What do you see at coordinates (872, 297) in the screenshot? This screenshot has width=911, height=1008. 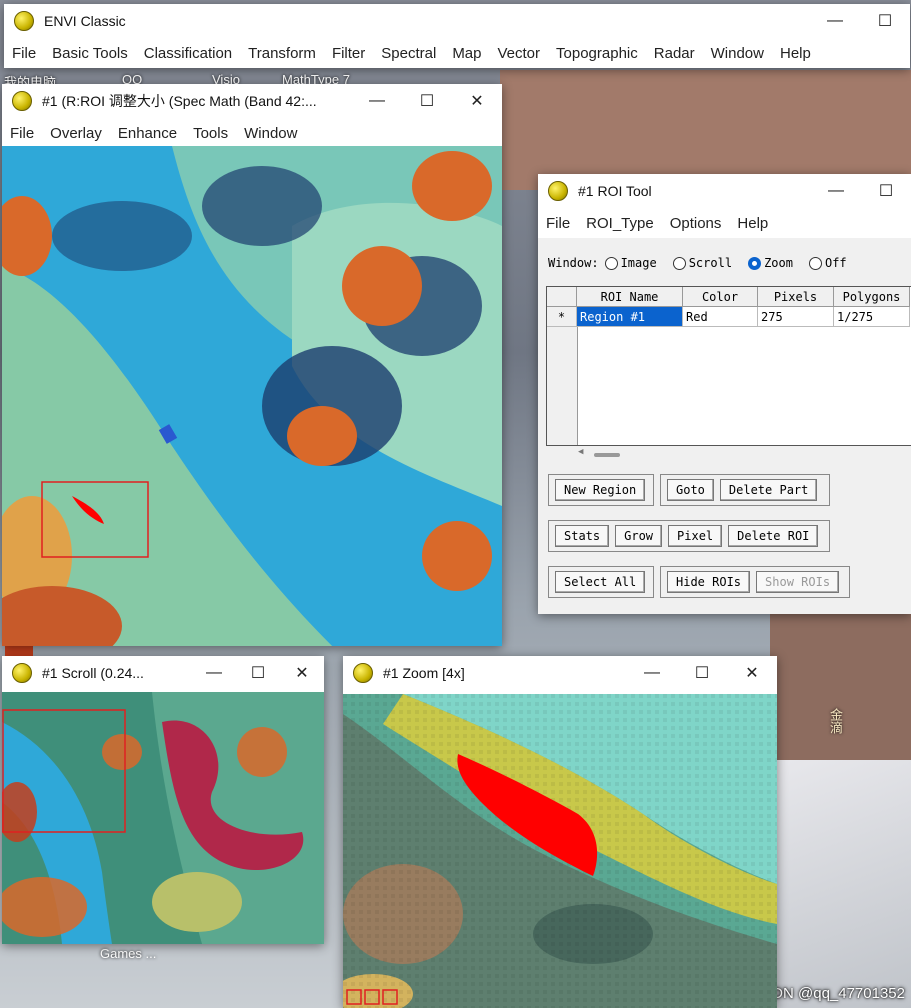 I see `header-polygons: Polygons` at bounding box center [872, 297].